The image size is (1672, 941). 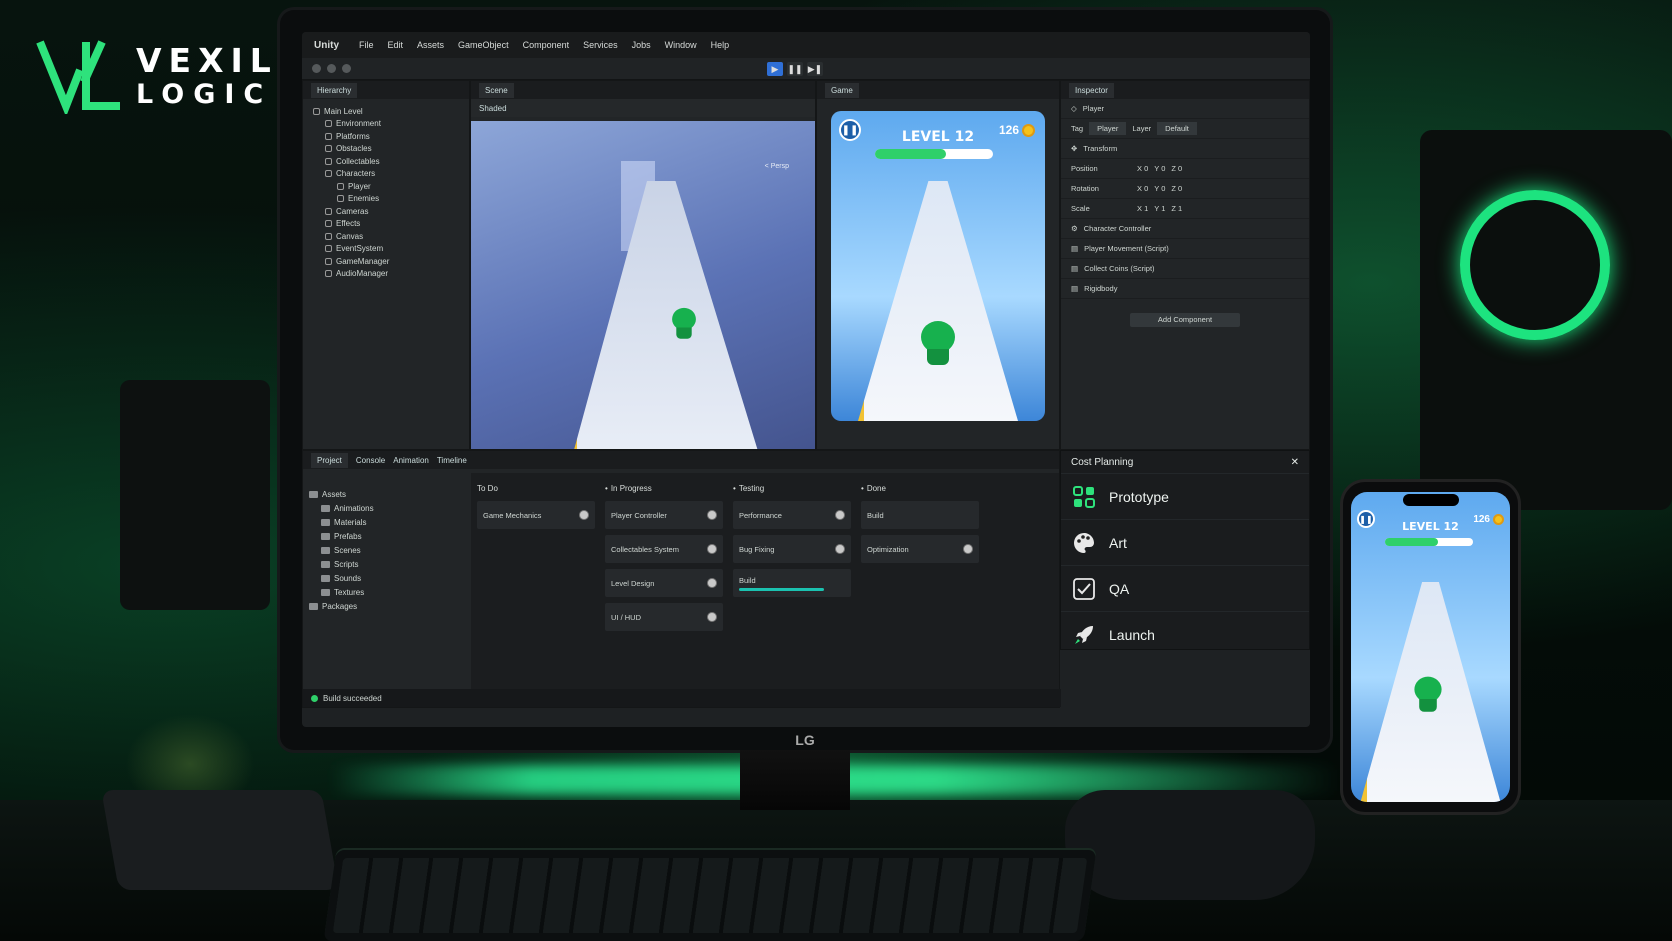 I want to click on hierarchy-item: Effects, so click(x=389, y=224).